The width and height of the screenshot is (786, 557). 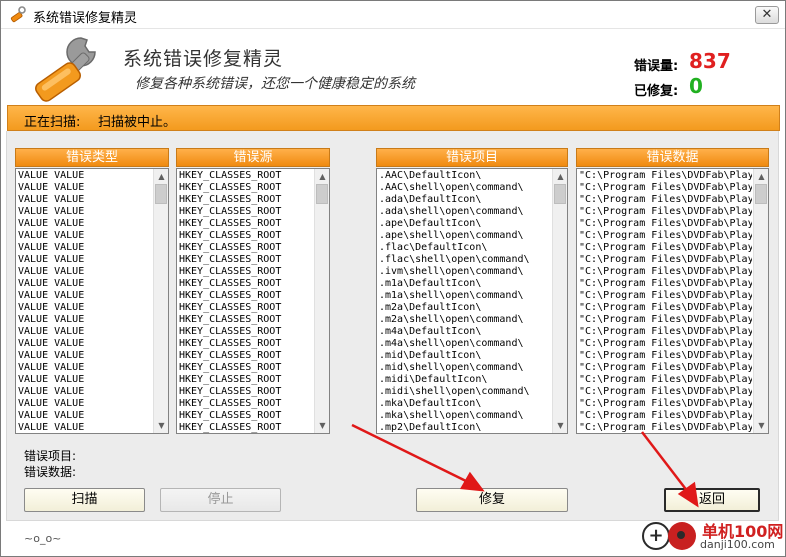 I want to click on error-data-scrollbar: ▲ ▼, so click(x=760, y=301).